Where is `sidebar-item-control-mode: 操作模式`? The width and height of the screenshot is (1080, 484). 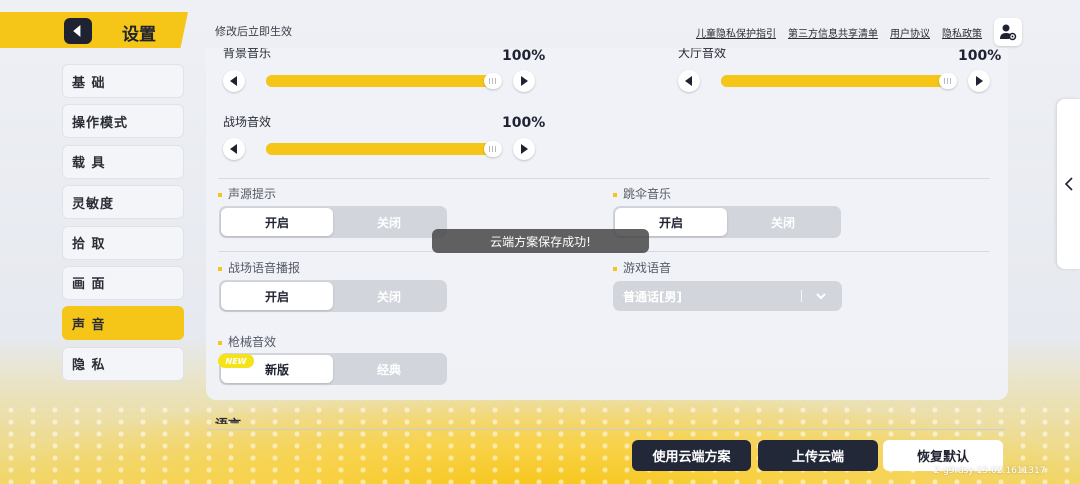 sidebar-item-control-mode: 操作模式 is located at coordinates (123, 121).